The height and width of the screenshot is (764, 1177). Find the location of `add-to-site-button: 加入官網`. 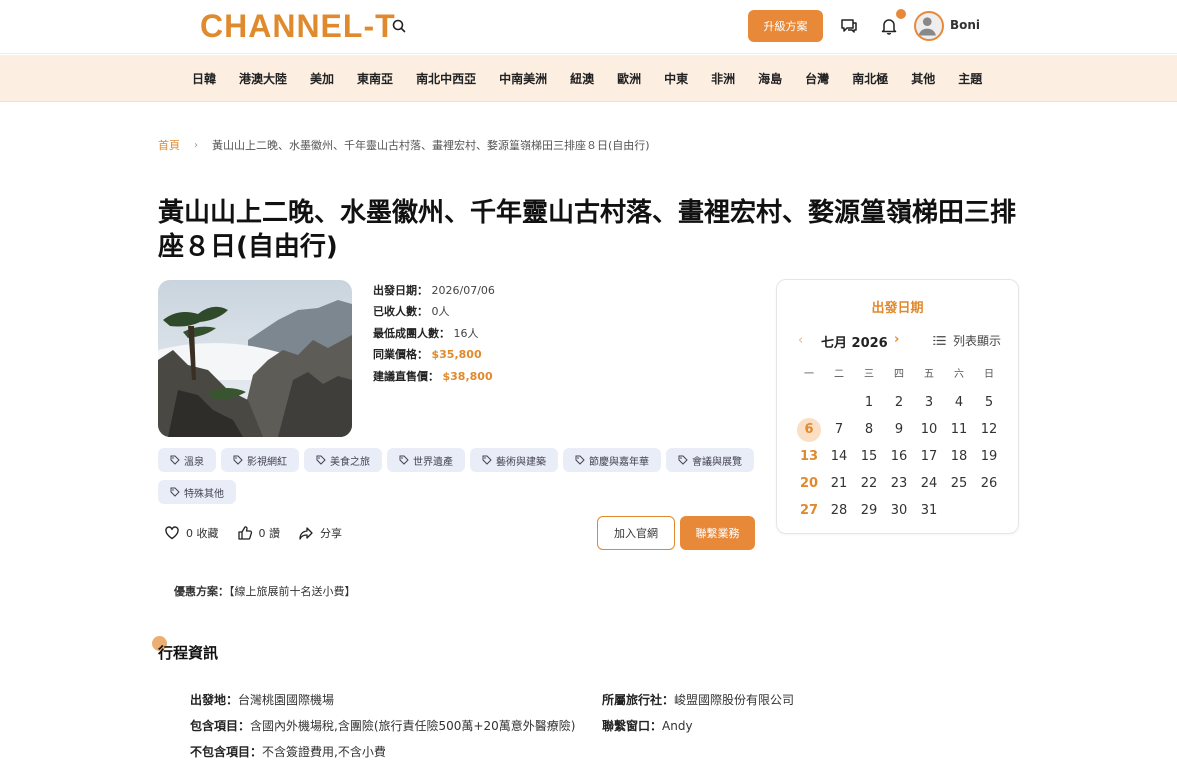

add-to-site-button: 加入官網 is located at coordinates (636, 533).